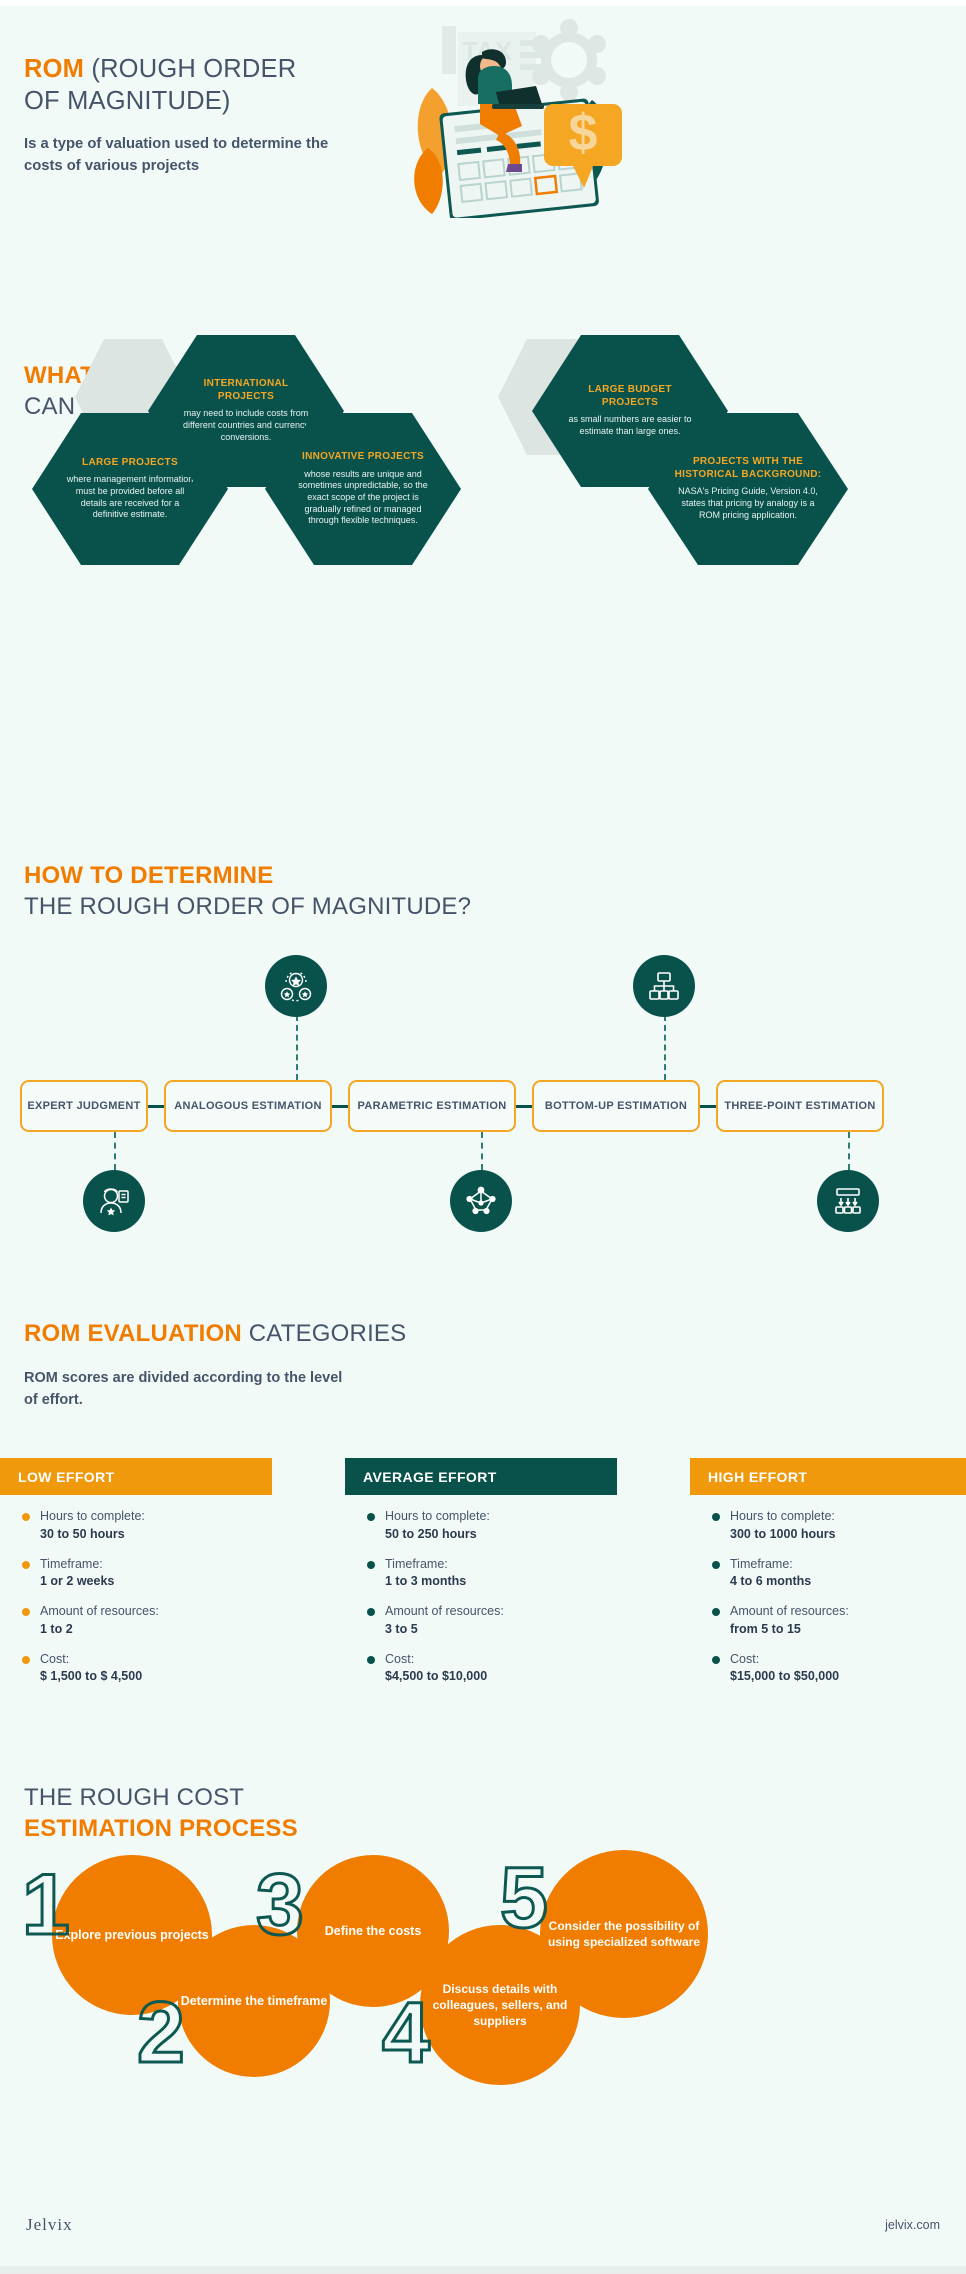 This screenshot has height=2274, width=966. Describe the element at coordinates (133, 1333) in the screenshot. I see `section-evaluation-heading-accent: ROM EVALUATION` at that location.